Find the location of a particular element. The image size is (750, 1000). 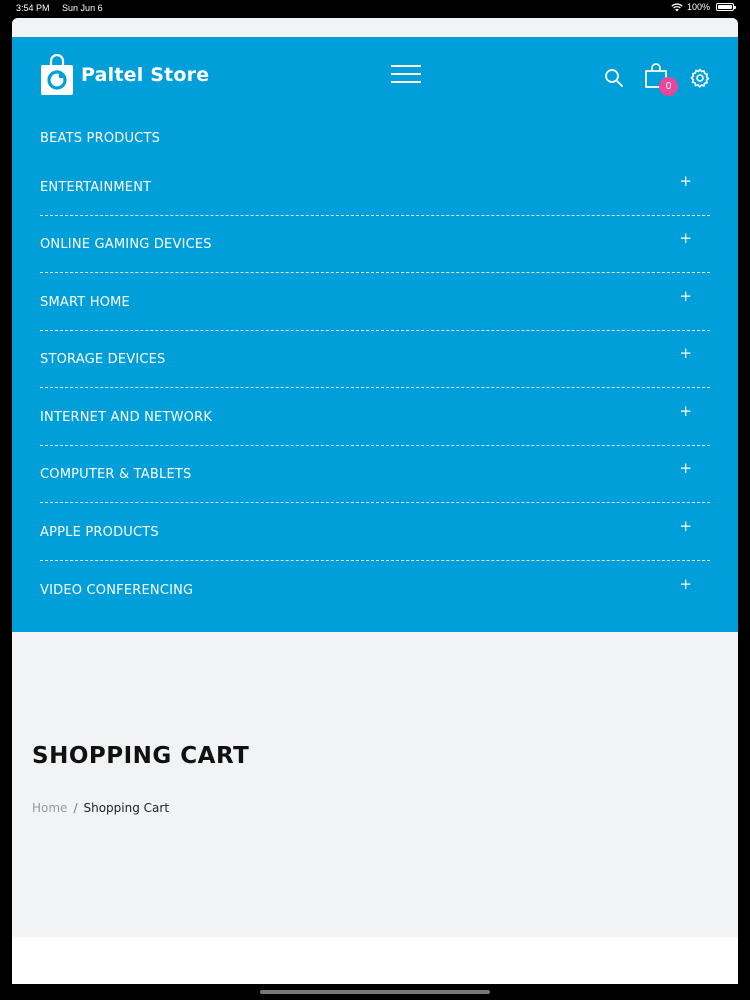

menu-item-apple-products: APPLE PRODUCTS + is located at coordinates (375, 532).